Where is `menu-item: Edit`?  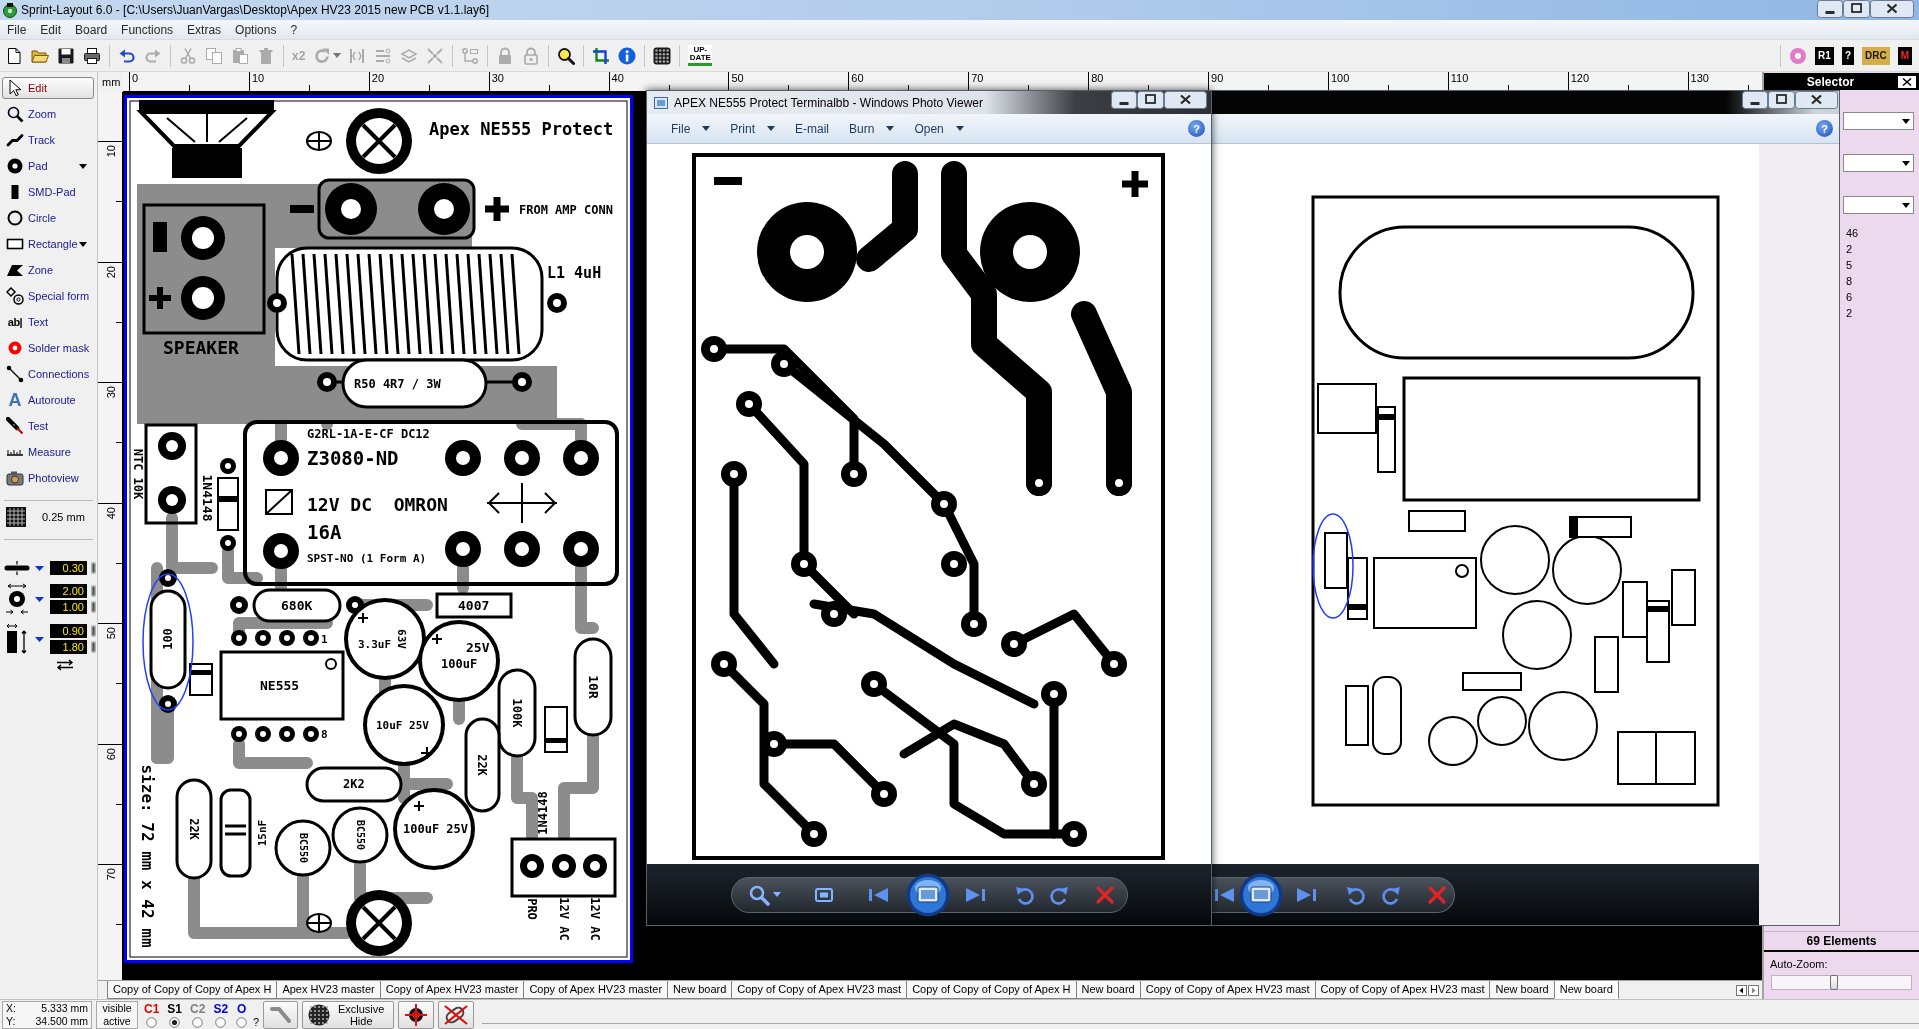 menu-item: Edit is located at coordinates (51, 29).